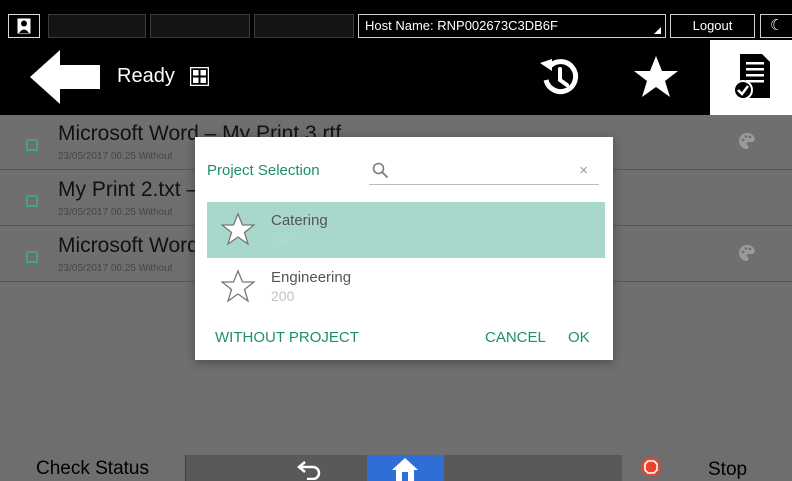 The width and height of the screenshot is (792, 481). I want to click on without-project-button: WITHOUT PROJECT, so click(287, 337).